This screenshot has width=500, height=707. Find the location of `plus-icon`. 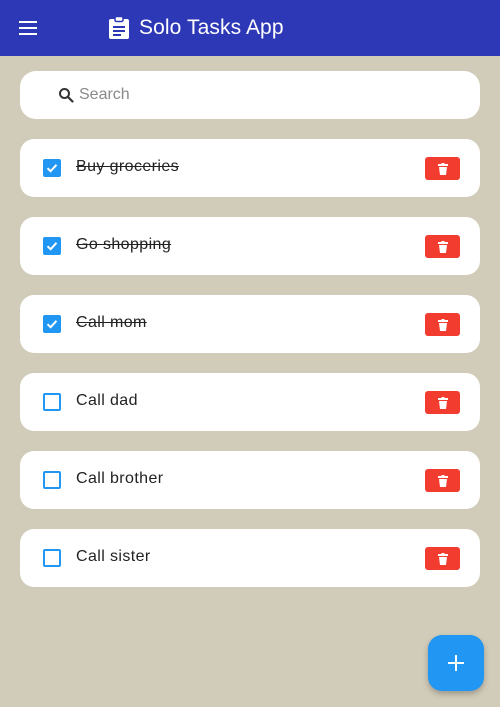

plus-icon is located at coordinates (456, 663).